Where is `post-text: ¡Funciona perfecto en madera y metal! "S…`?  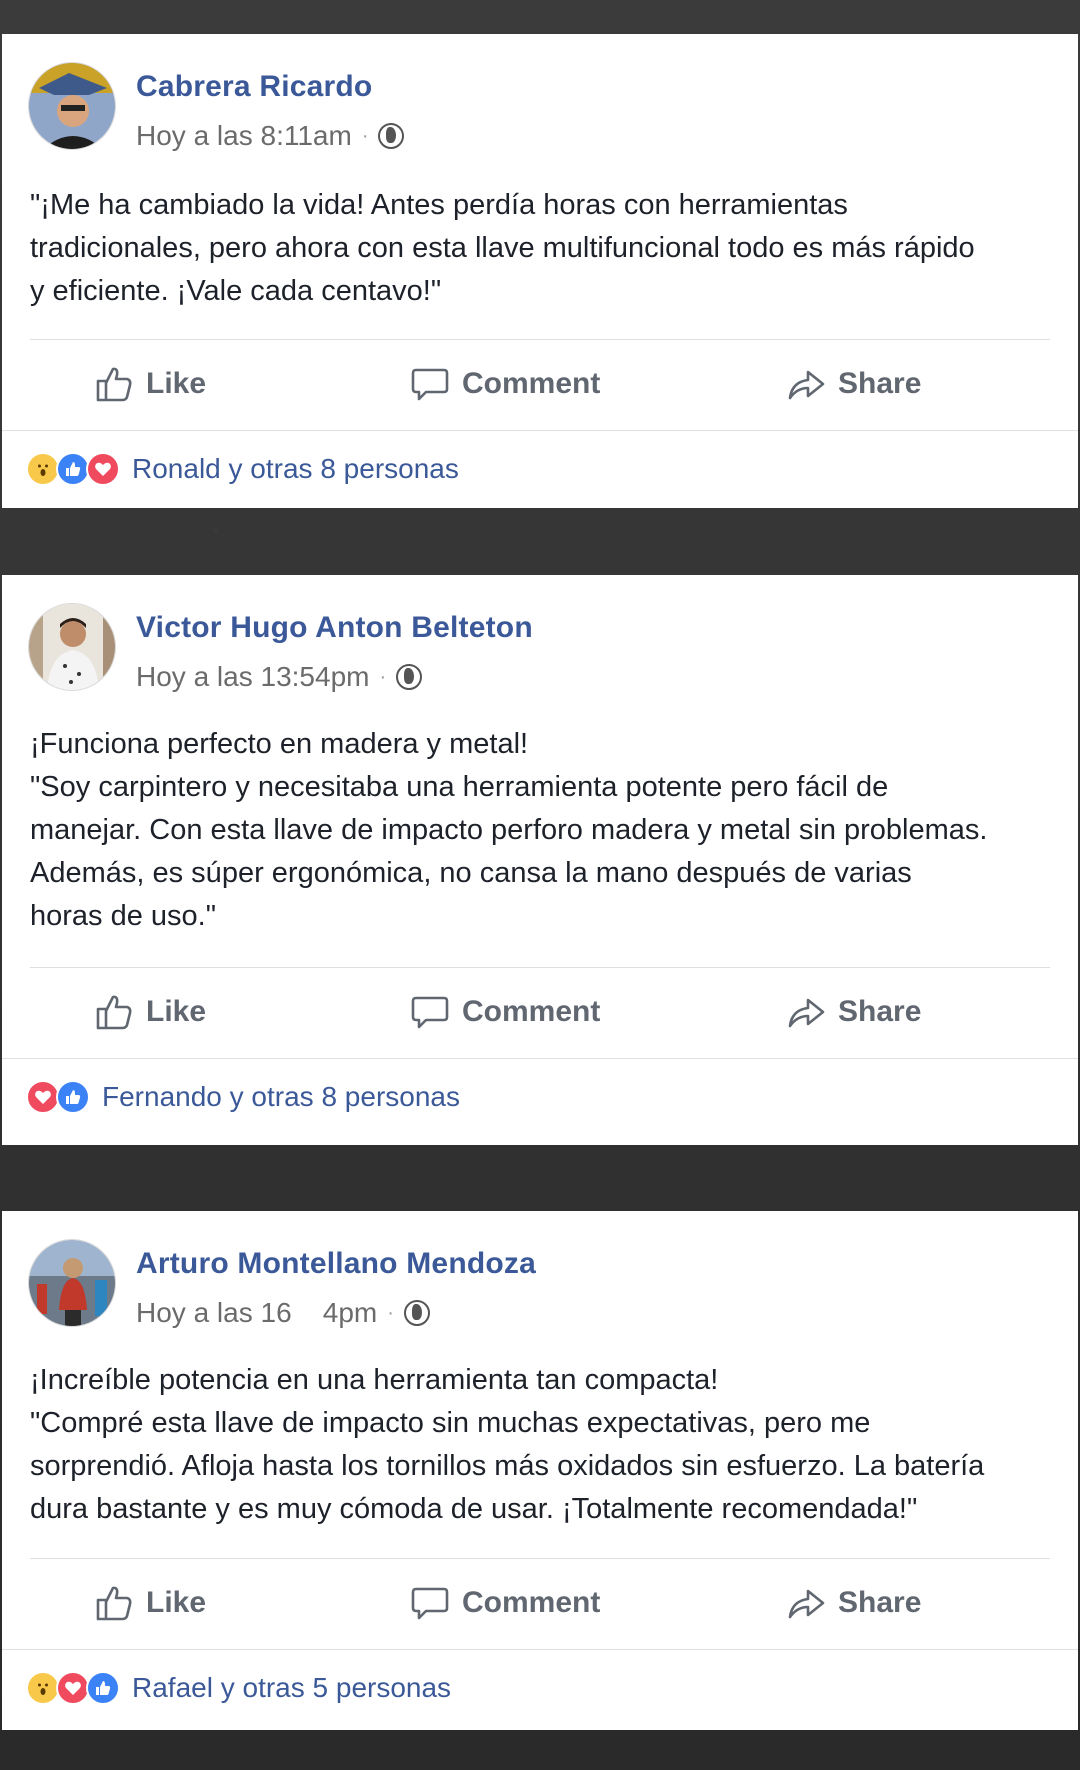 post-text: ¡Funciona perfecto en madera y metal! "S… is located at coordinates (509, 830).